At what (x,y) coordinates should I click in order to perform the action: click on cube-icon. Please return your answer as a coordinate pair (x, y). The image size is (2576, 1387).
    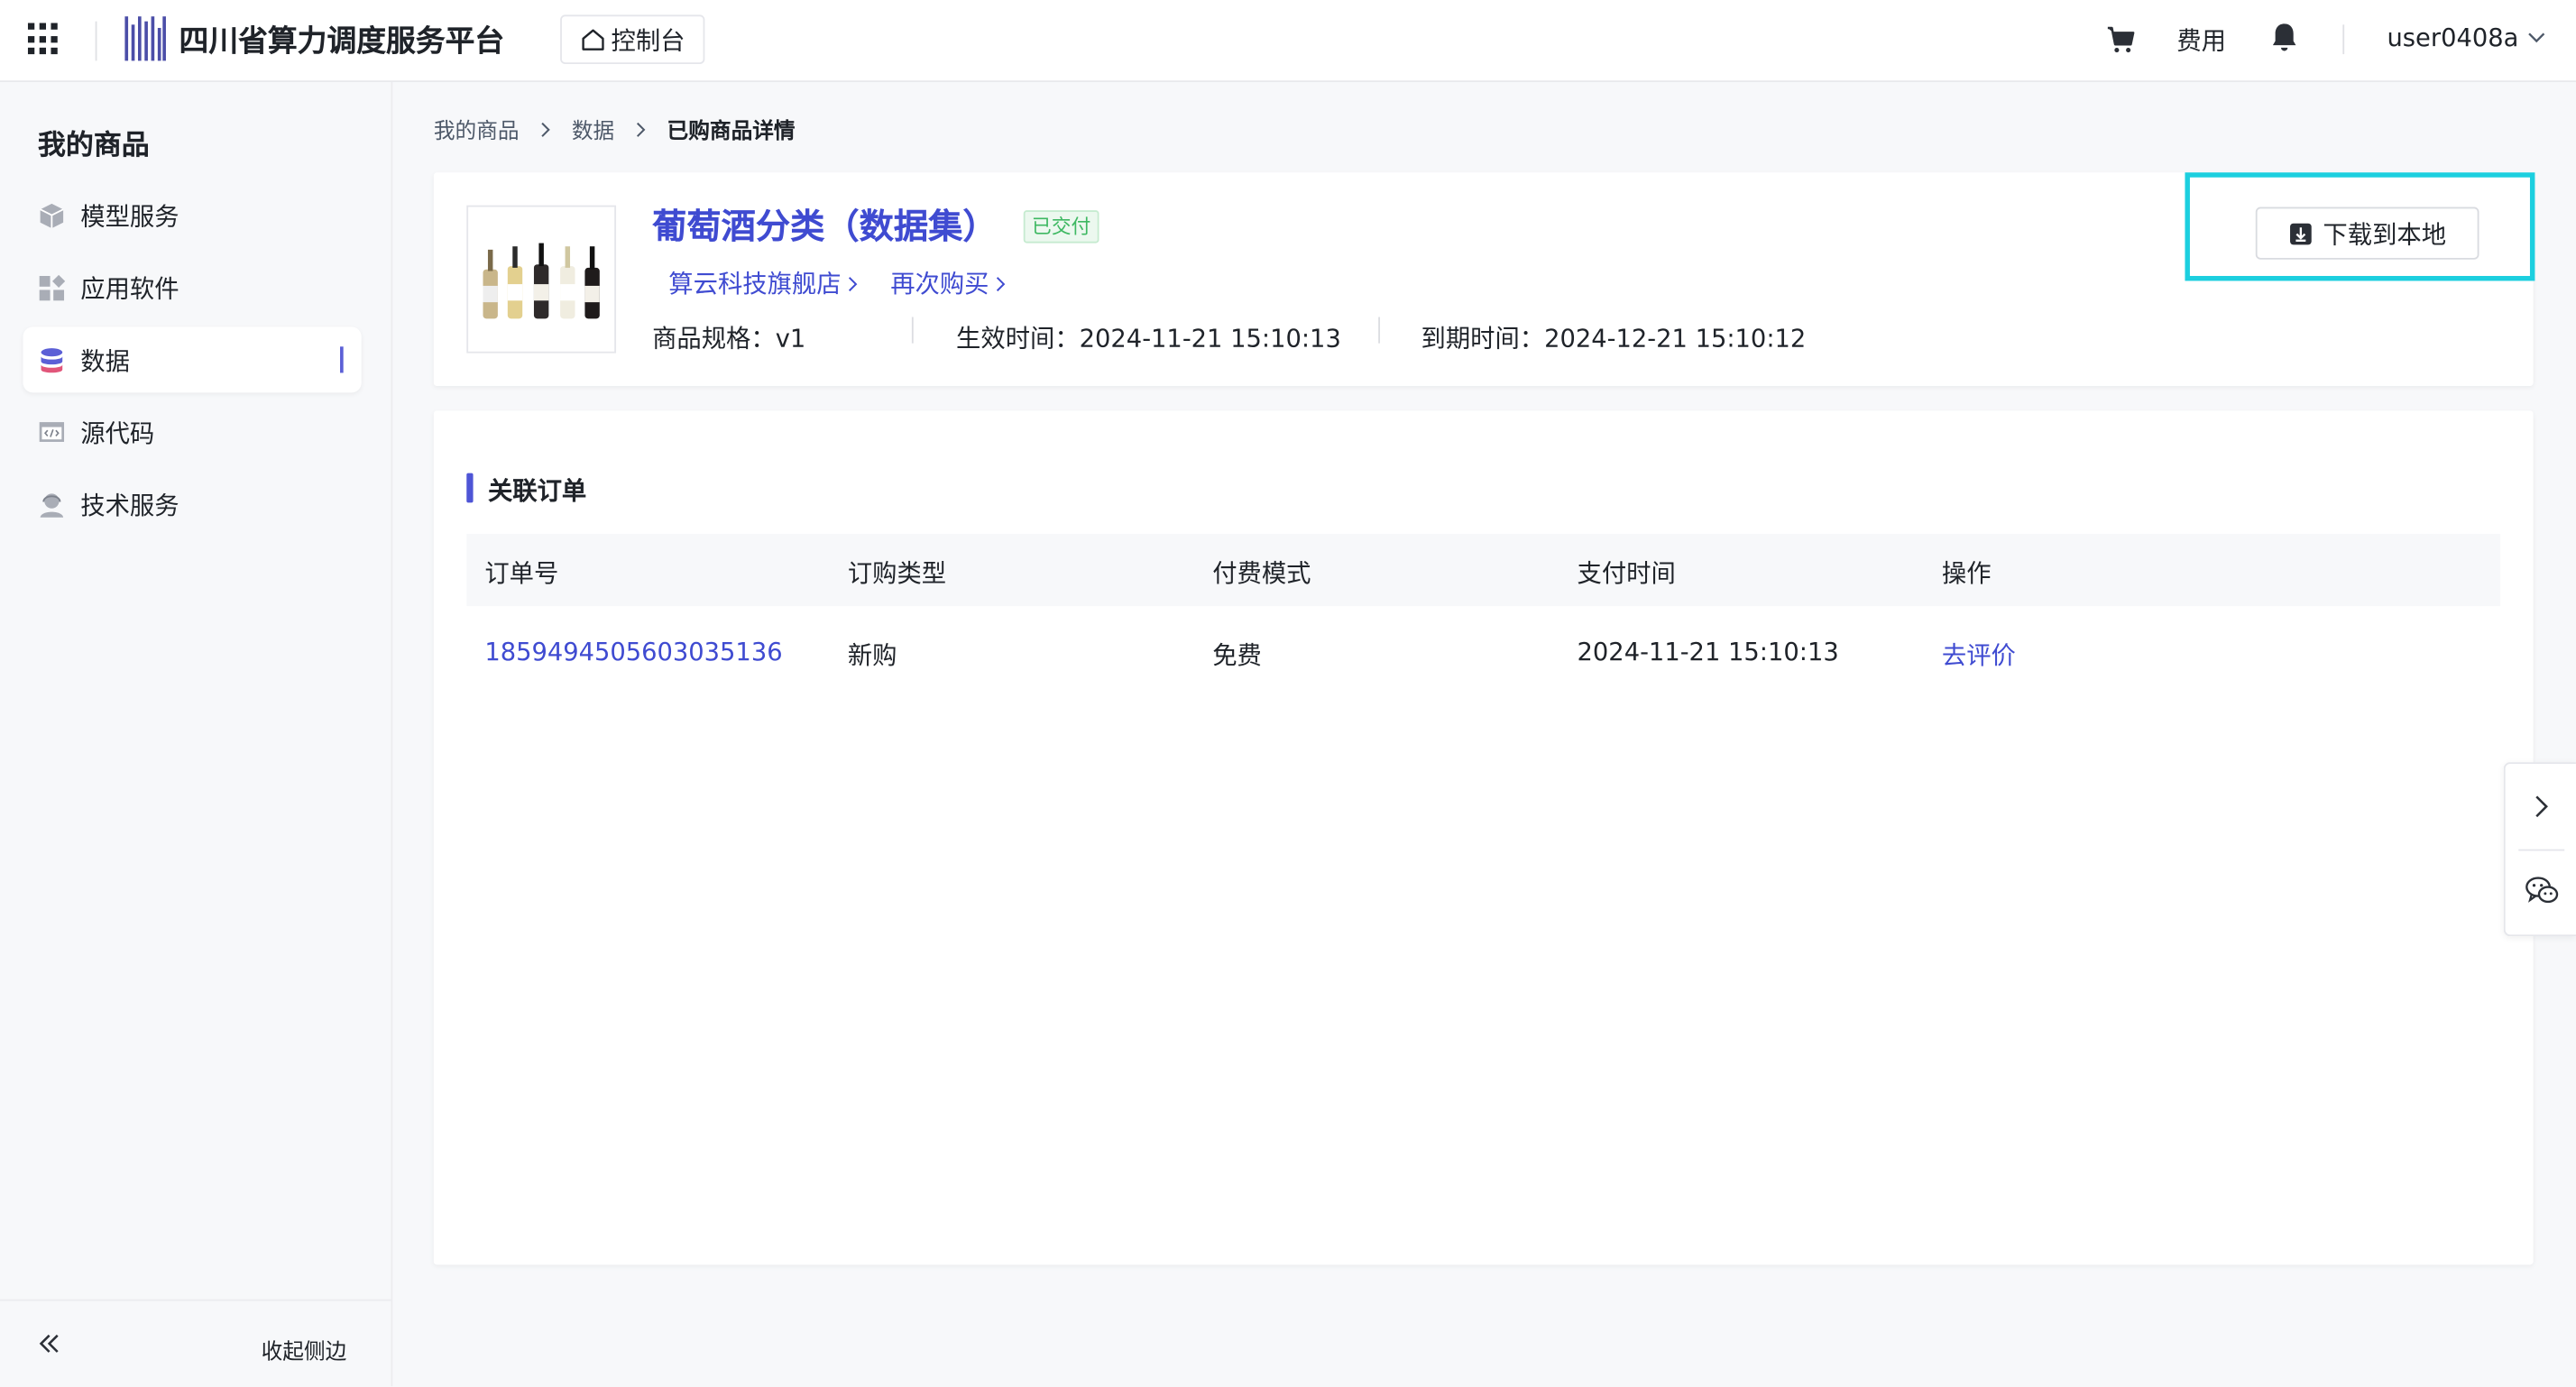
    Looking at the image, I should click on (52, 215).